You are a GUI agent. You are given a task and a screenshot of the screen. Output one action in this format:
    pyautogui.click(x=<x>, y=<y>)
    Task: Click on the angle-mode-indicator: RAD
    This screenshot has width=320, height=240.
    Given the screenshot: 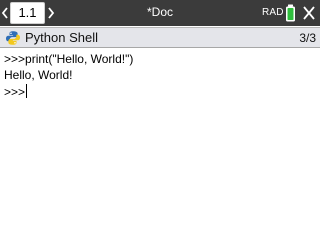 What is the action you would take?
    pyautogui.click(x=273, y=12)
    